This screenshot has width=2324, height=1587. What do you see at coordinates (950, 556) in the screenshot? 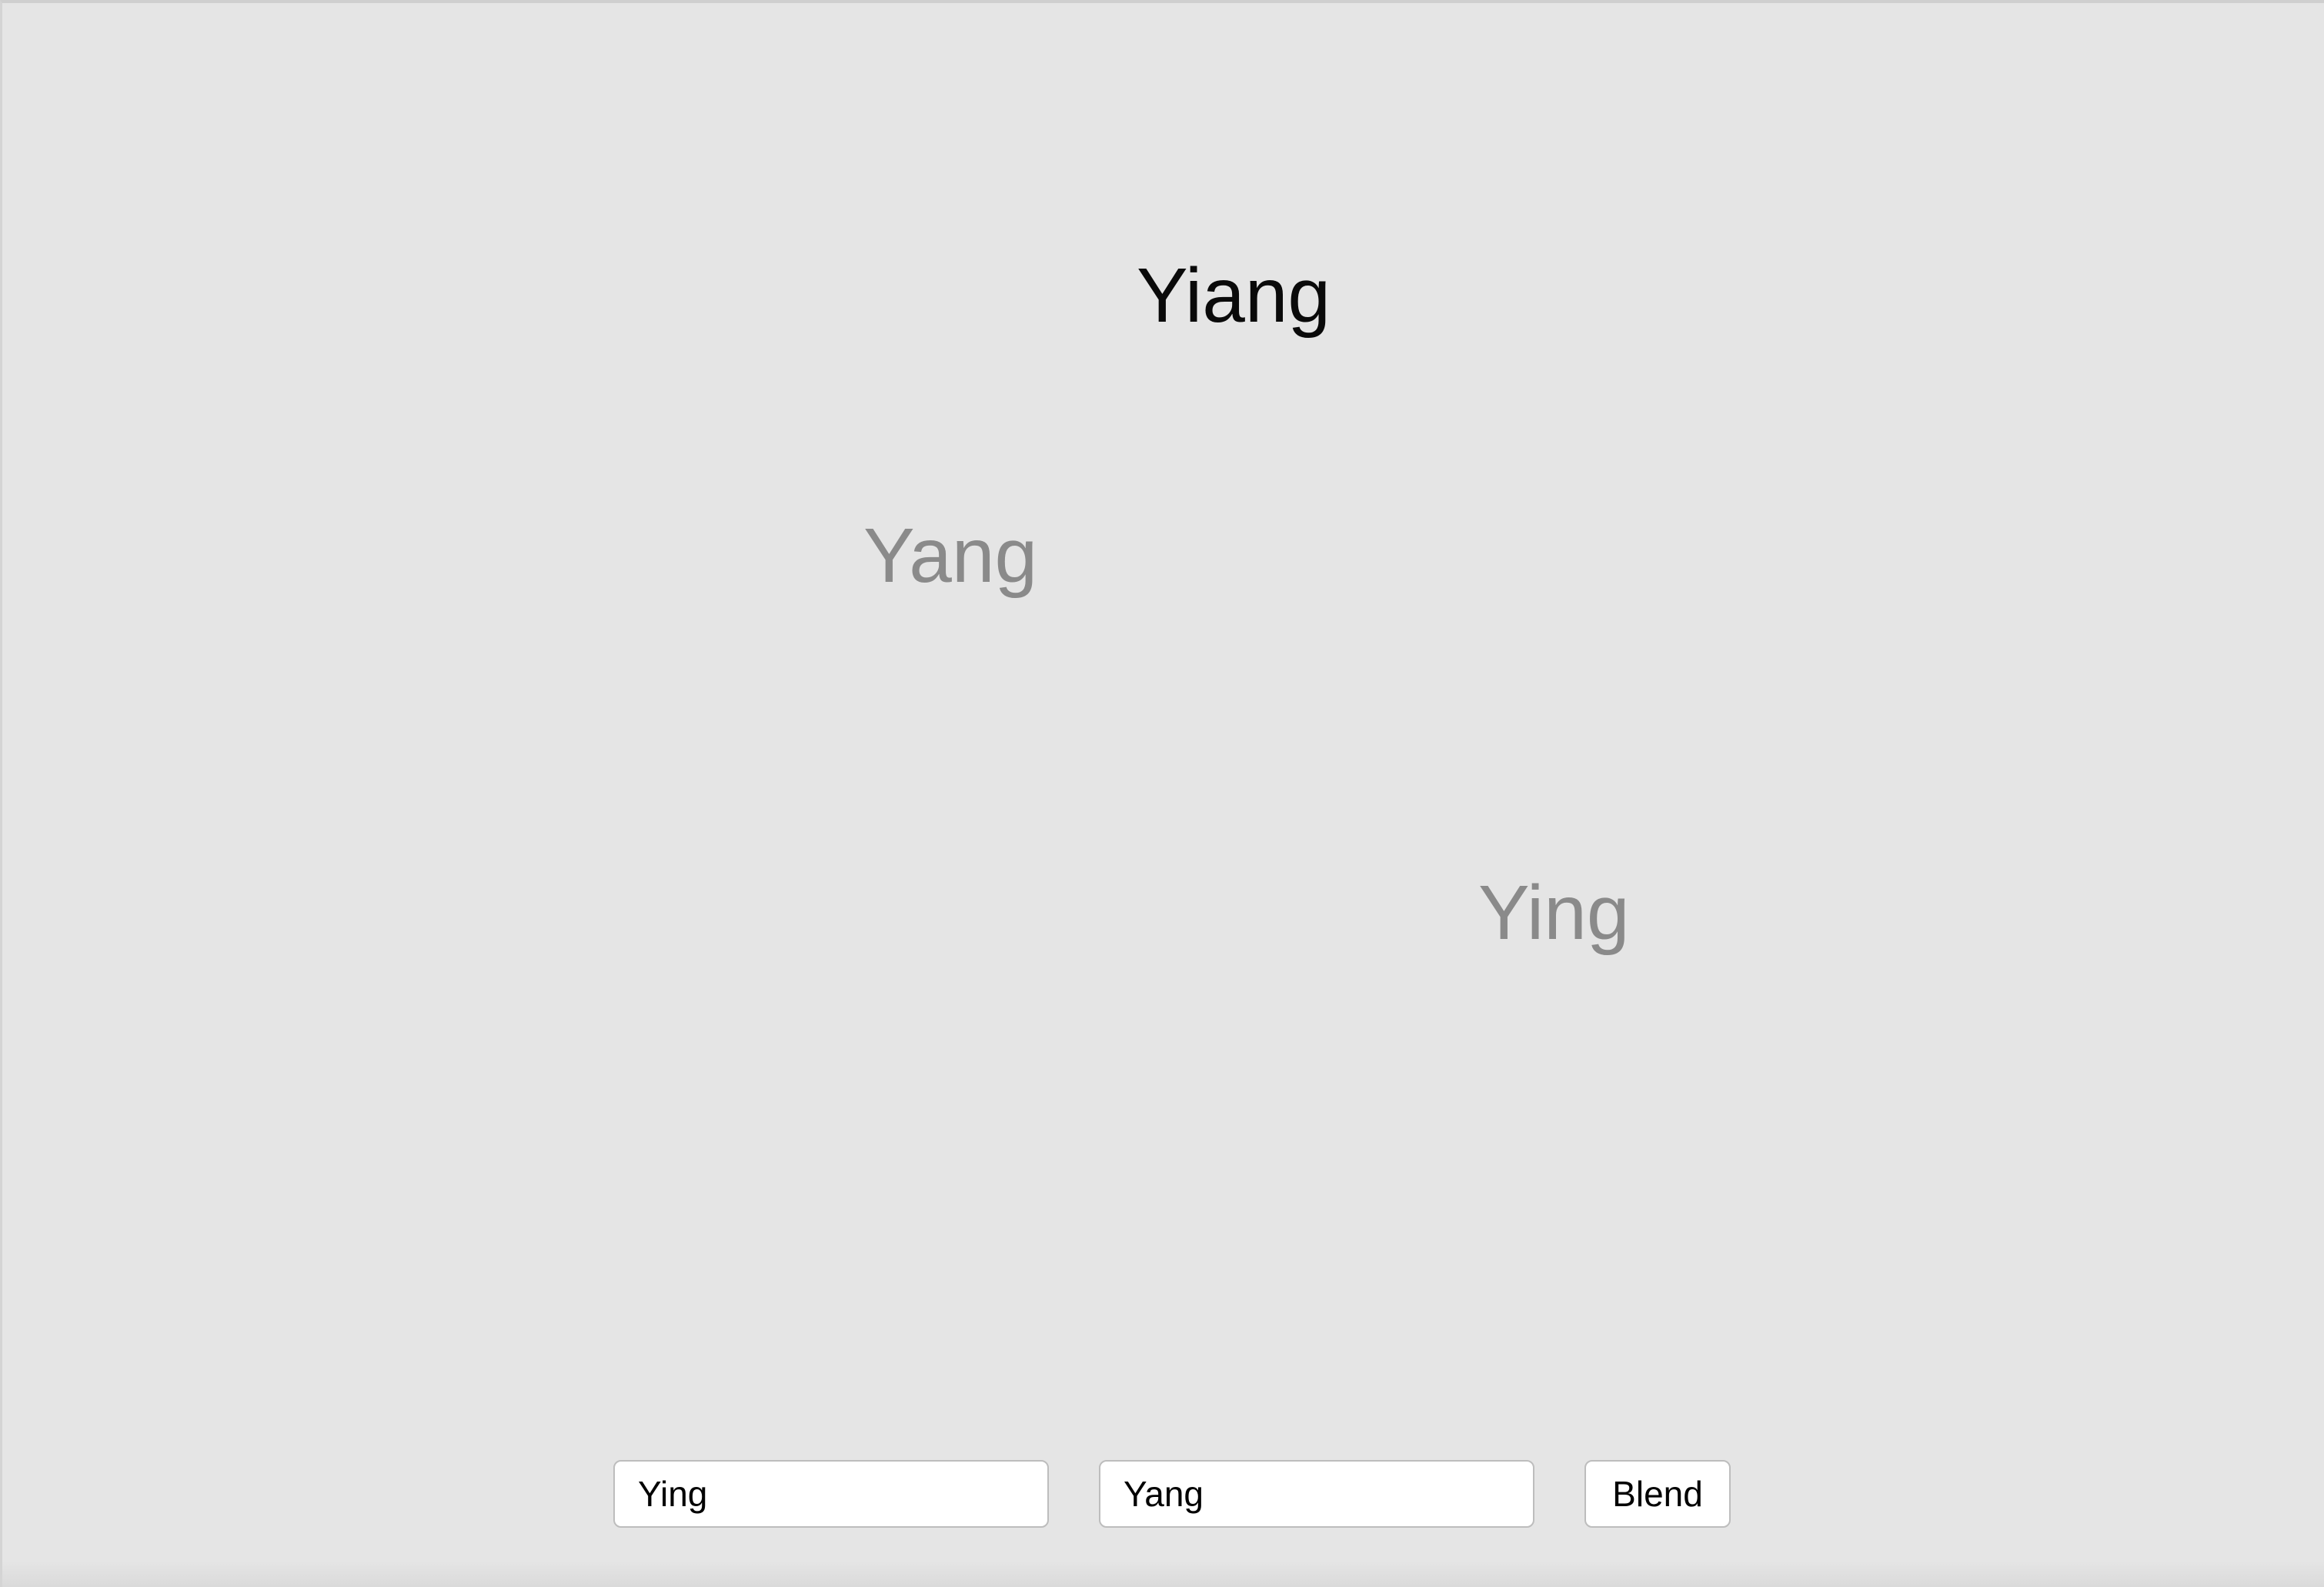
I see `source-word-yang: Yang` at bounding box center [950, 556].